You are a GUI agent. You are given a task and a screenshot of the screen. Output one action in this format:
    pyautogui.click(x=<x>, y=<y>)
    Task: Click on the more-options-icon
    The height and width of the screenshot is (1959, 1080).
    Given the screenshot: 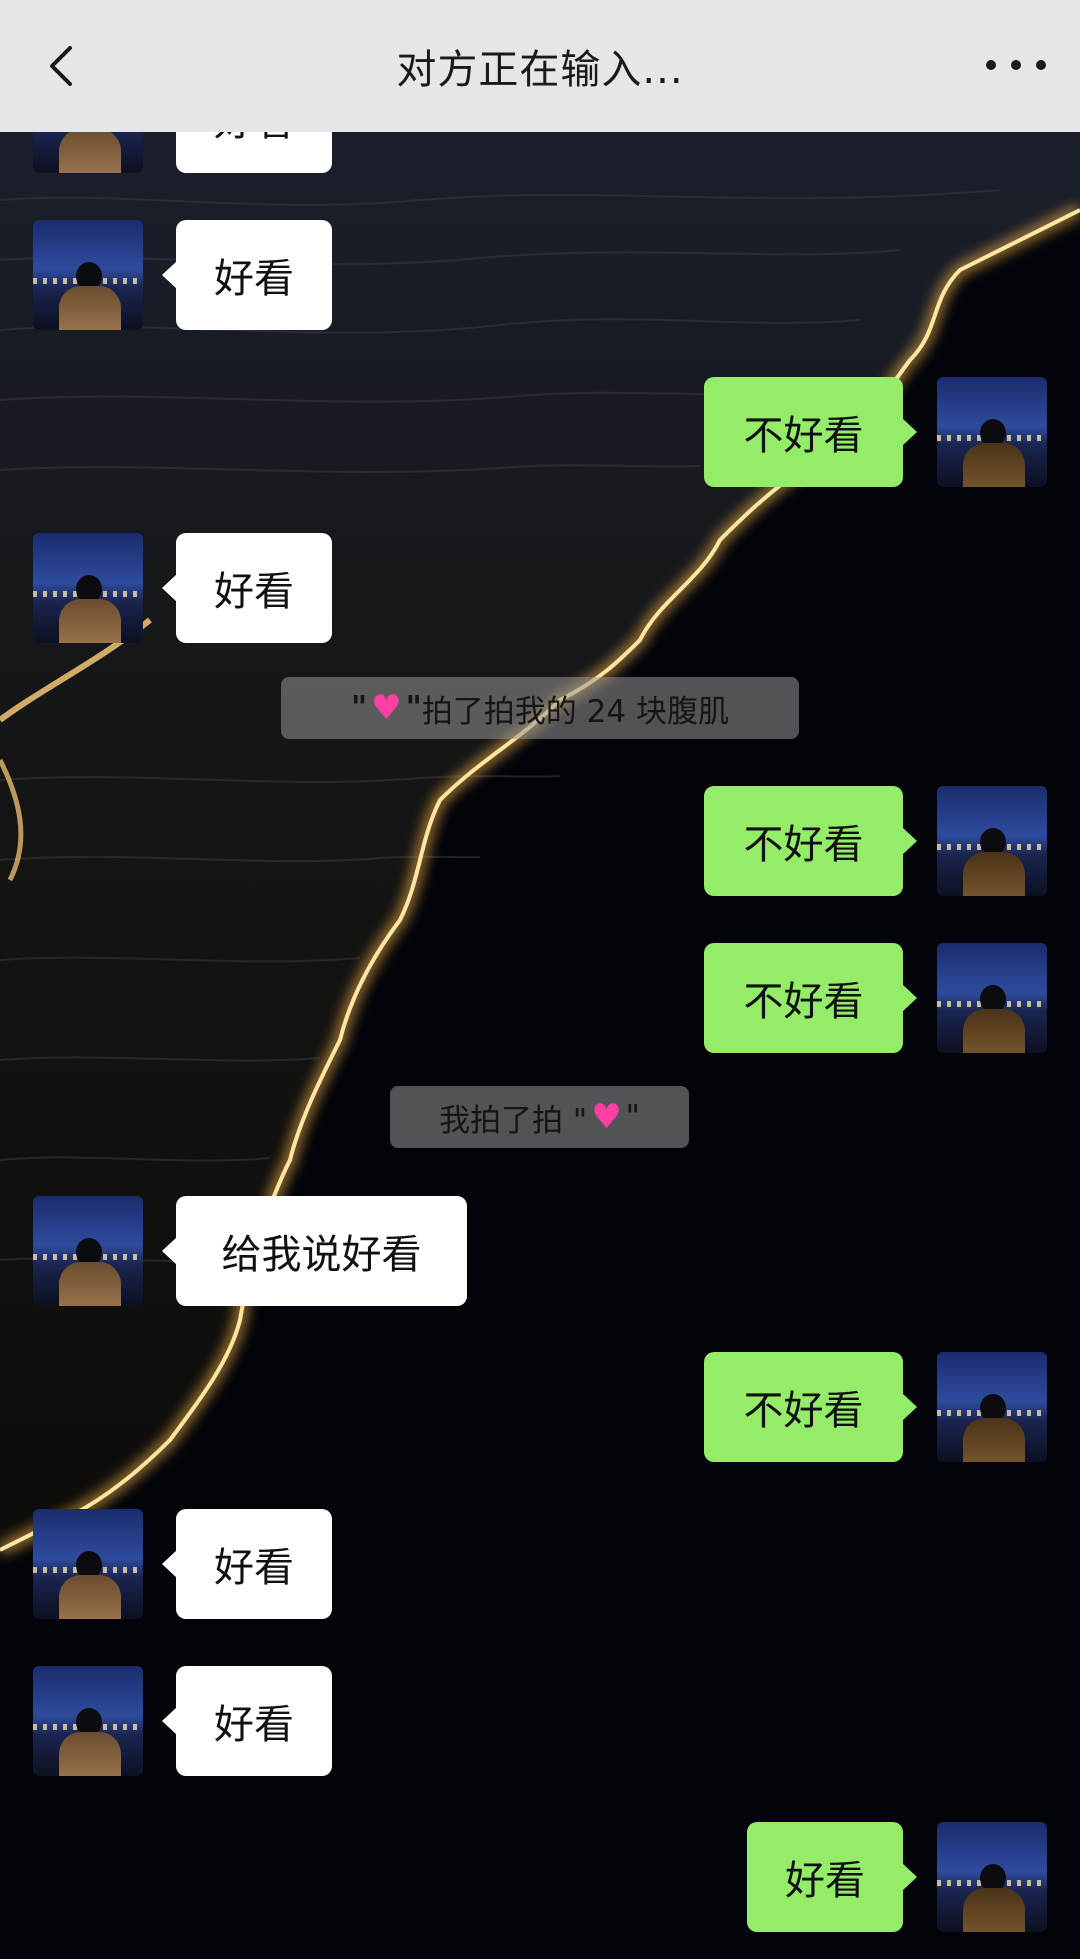 What is the action you would take?
    pyautogui.click(x=1016, y=65)
    